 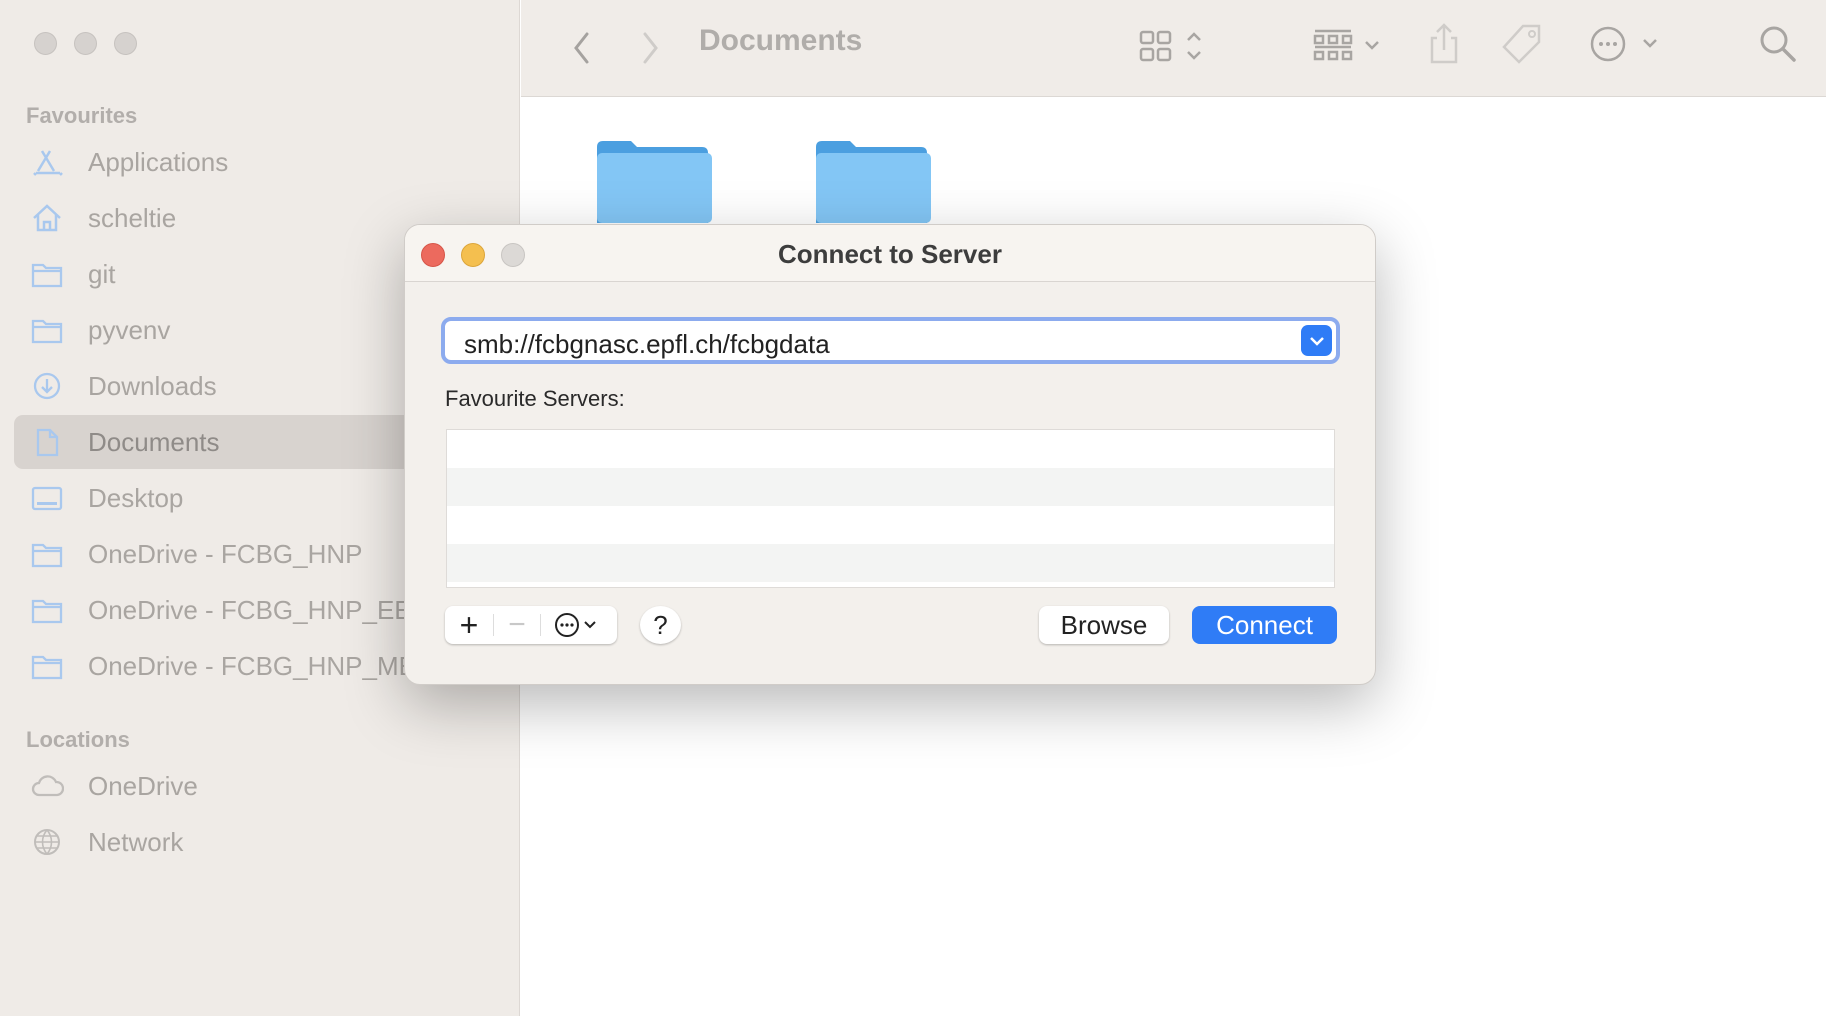 I want to click on share-button, so click(x=1444, y=43).